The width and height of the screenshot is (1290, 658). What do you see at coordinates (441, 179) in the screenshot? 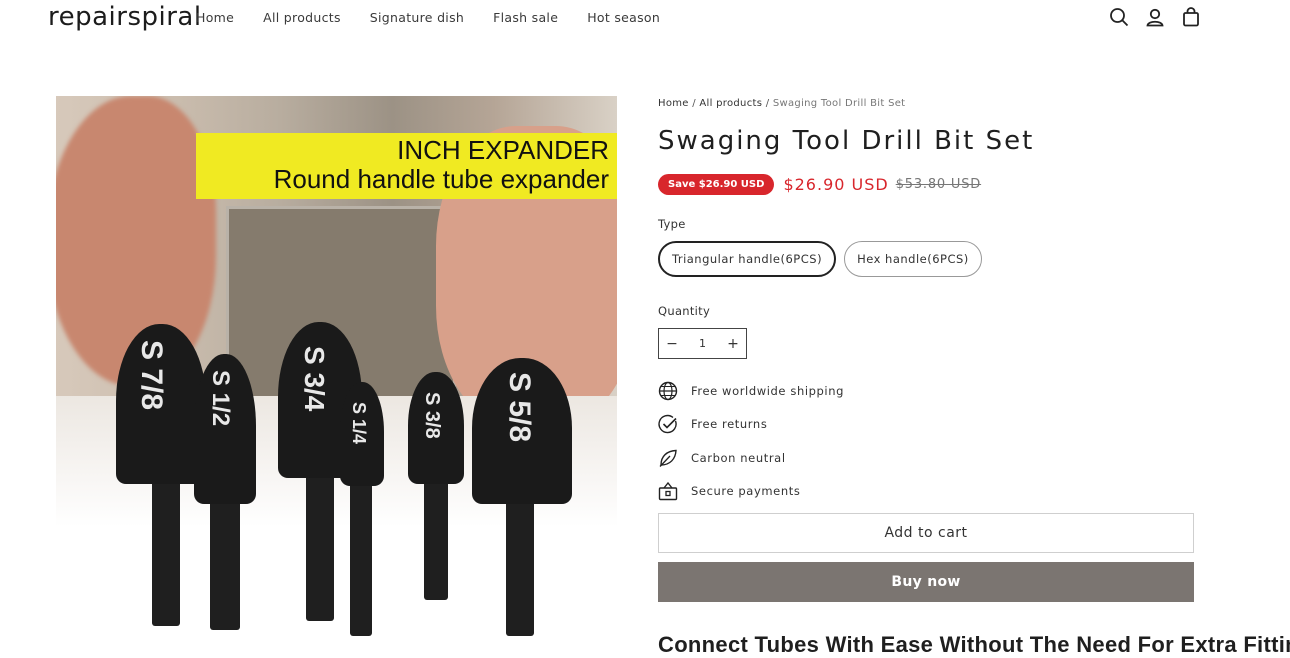
I see `banner-line-2: Round handle tube expander` at bounding box center [441, 179].